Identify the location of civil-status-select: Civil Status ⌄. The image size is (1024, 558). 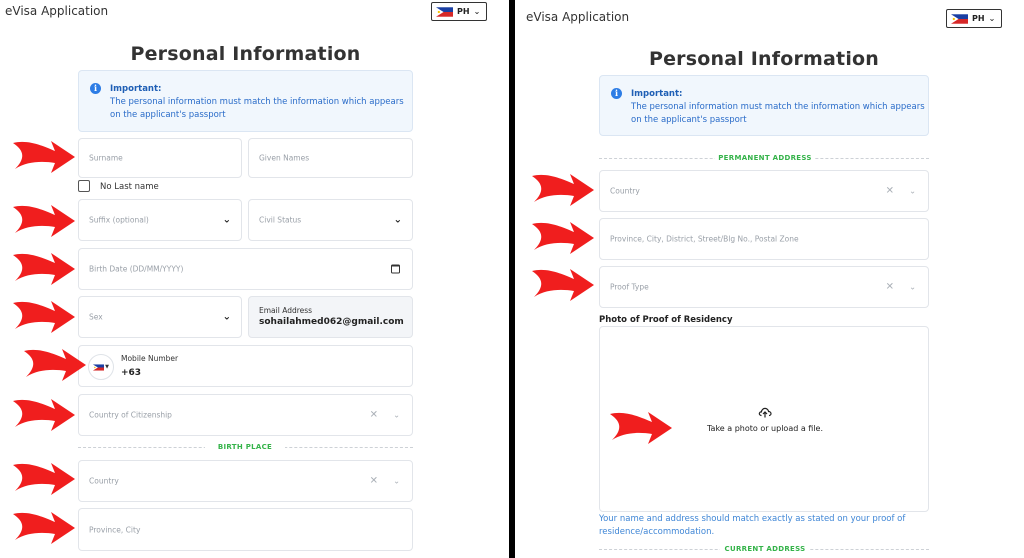
(330, 220).